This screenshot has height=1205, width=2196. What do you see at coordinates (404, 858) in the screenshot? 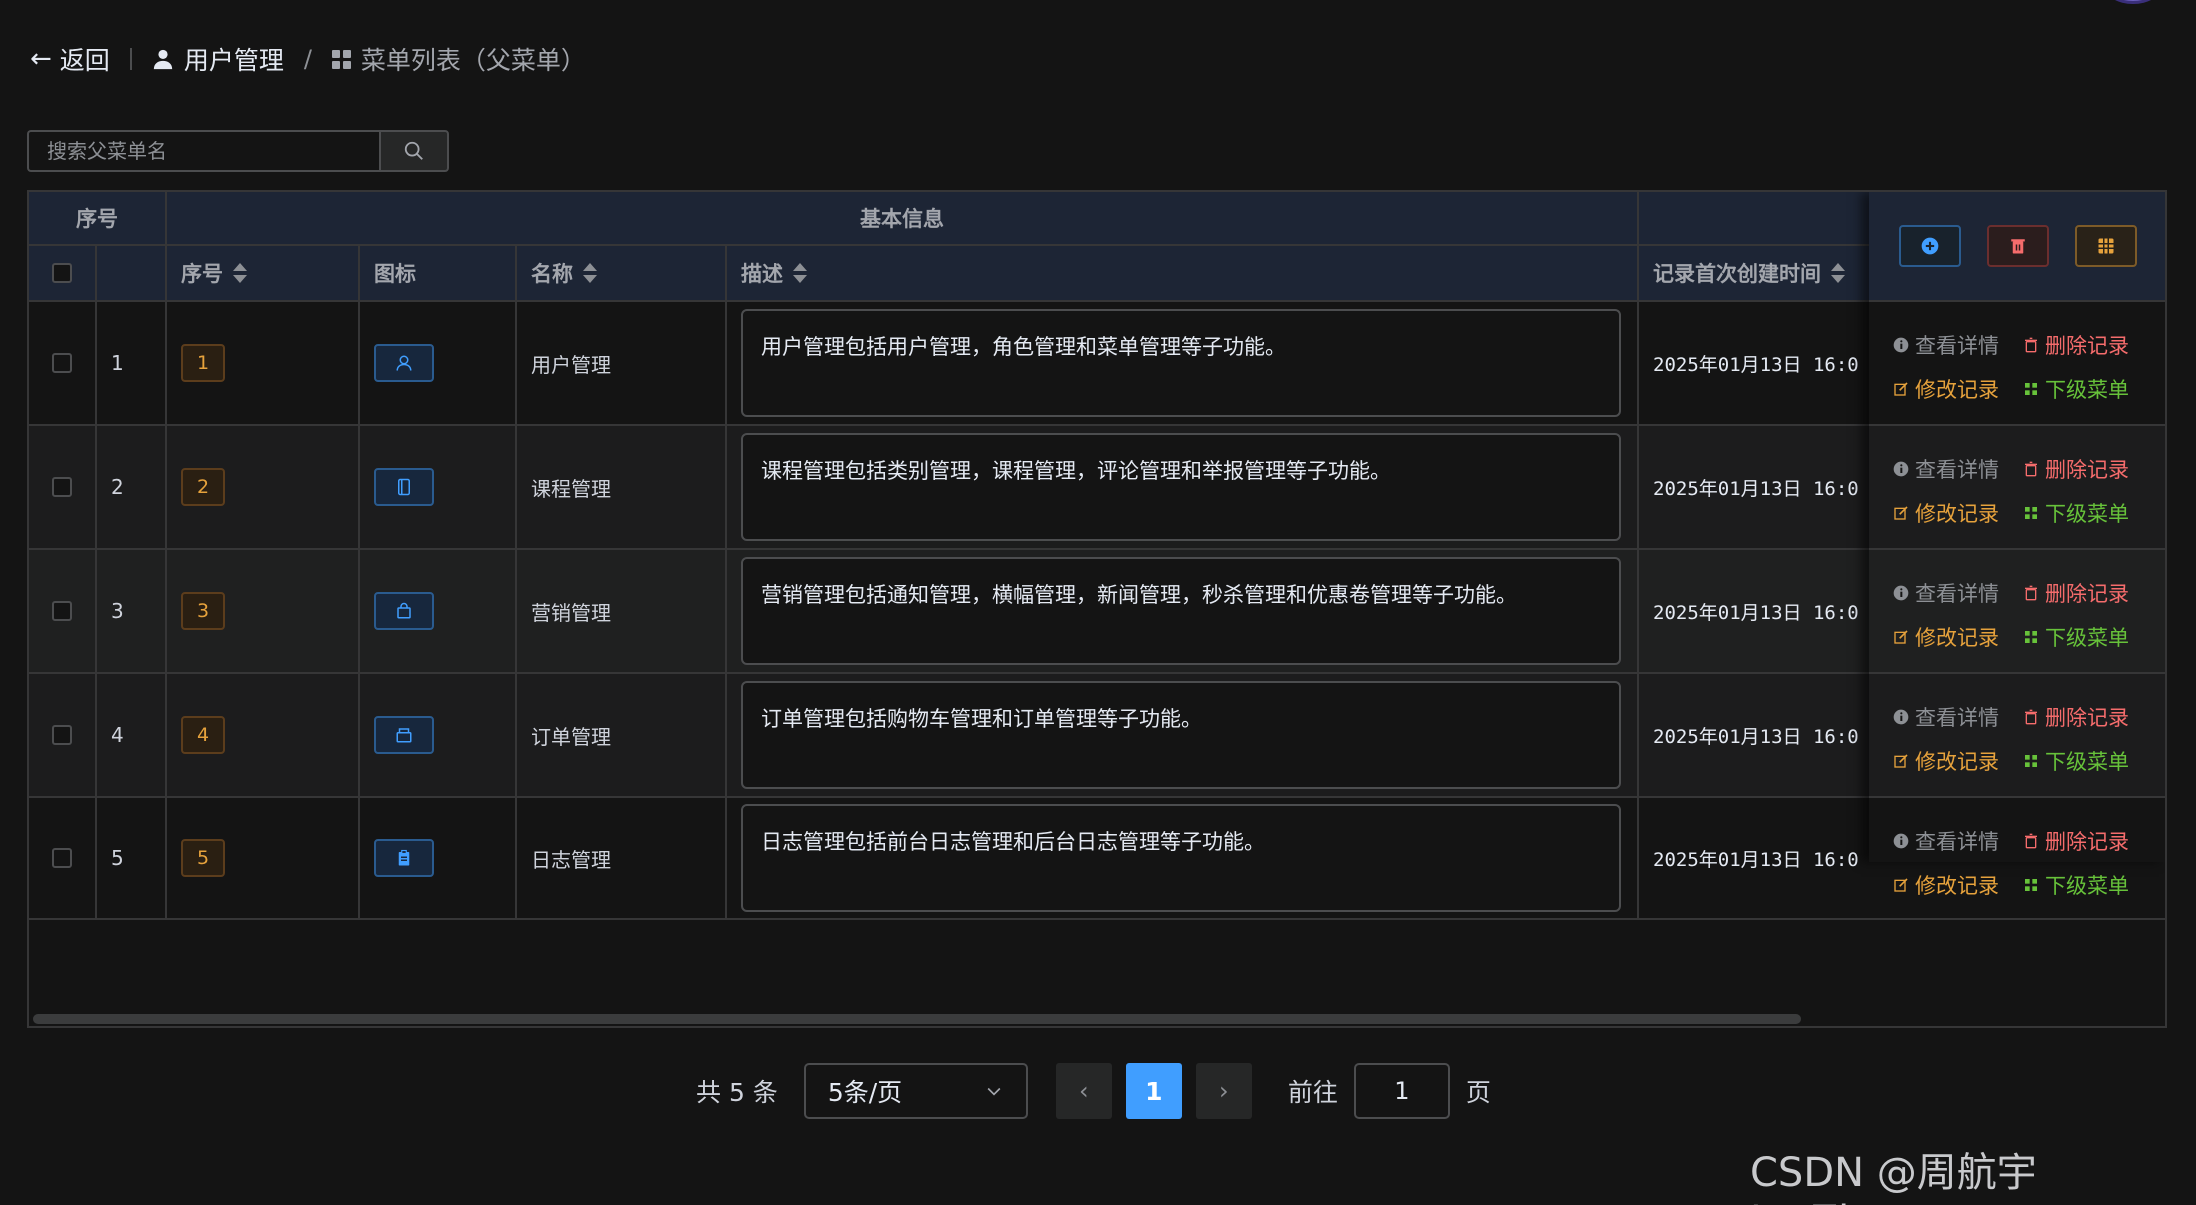
I see `clipboard-icon` at bounding box center [404, 858].